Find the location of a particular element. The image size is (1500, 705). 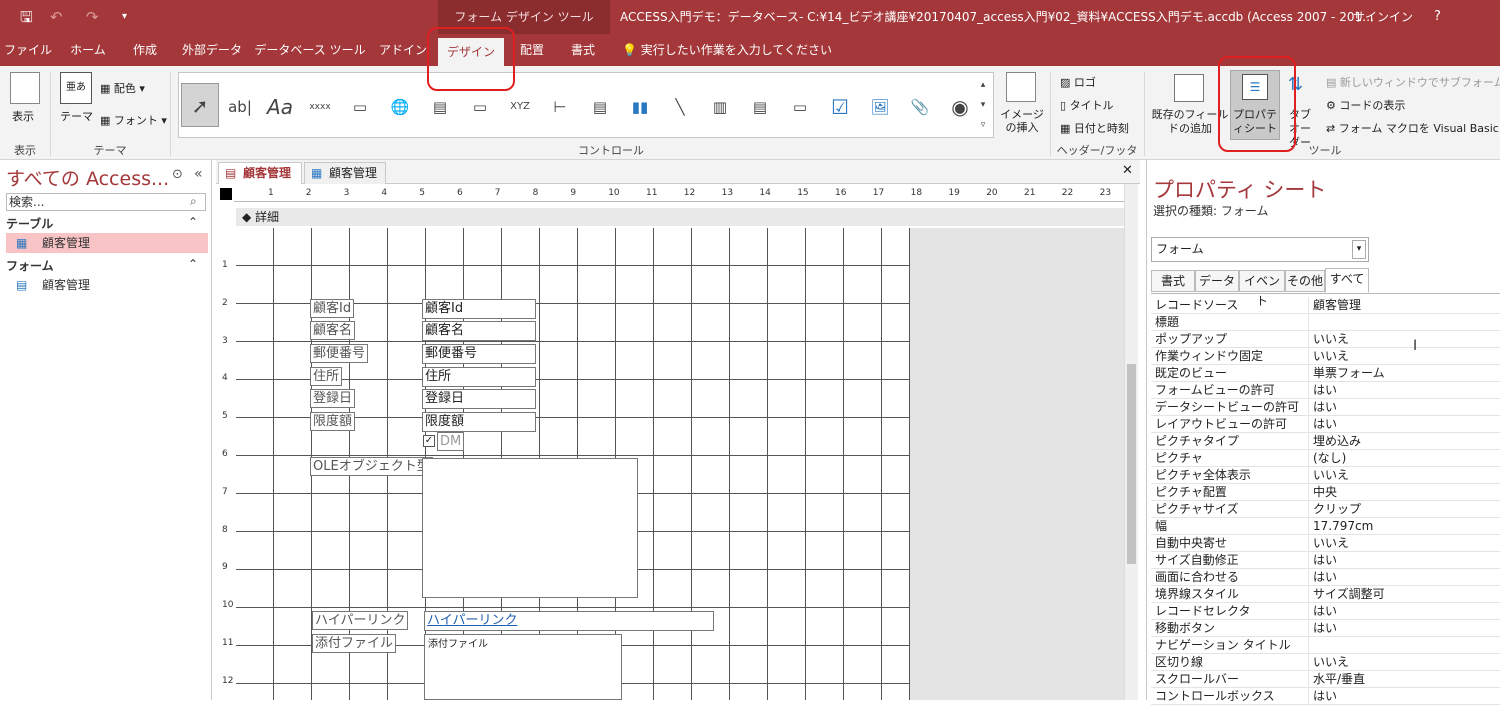

undo-icon: ↶ is located at coordinates (56, 17).